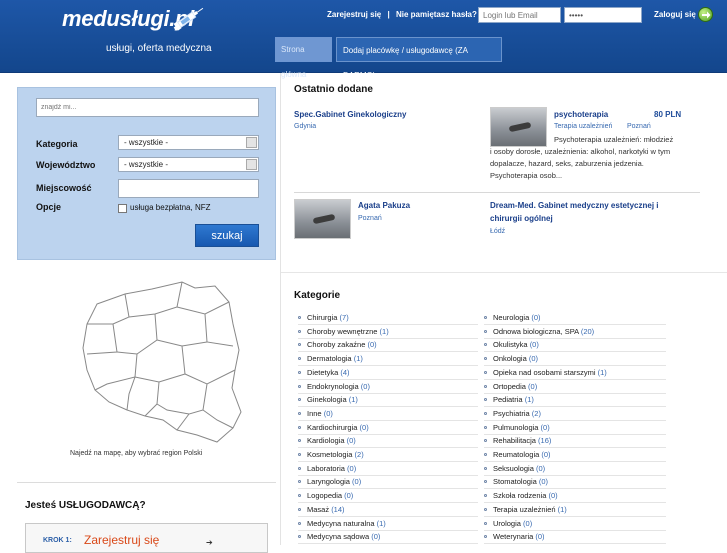 The height and width of the screenshot is (553, 727). Describe the element at coordinates (49, 207) in the screenshot. I see `options-label: Opcje` at that location.